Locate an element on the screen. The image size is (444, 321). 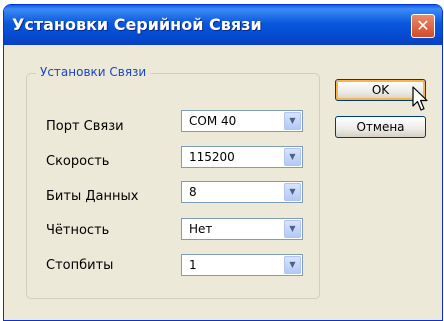
data-bits-select: 8 ▼ is located at coordinates (242, 192).